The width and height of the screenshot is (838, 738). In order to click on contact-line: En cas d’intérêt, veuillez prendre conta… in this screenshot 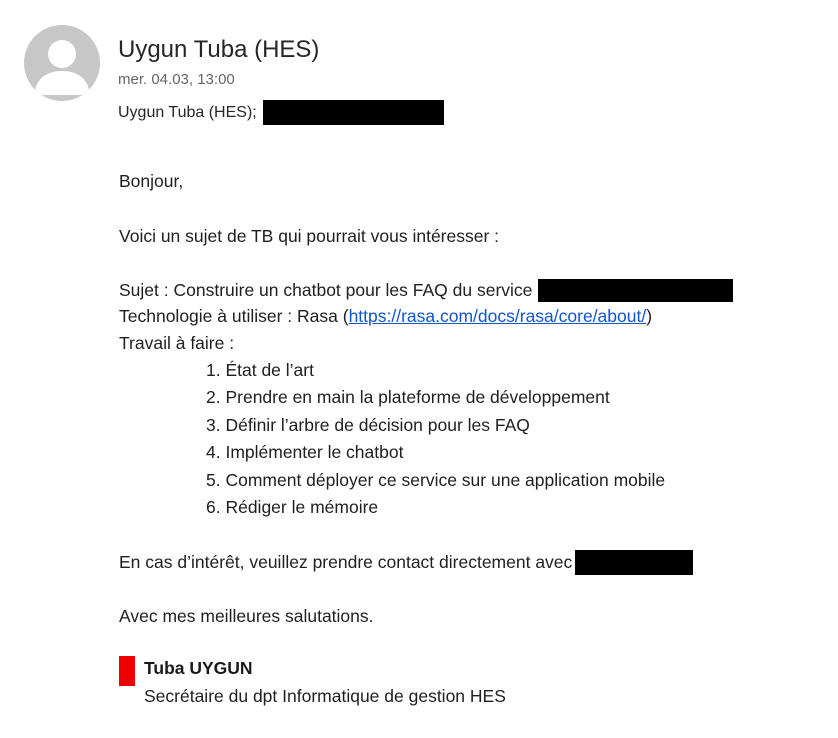, I will do `click(406, 562)`.